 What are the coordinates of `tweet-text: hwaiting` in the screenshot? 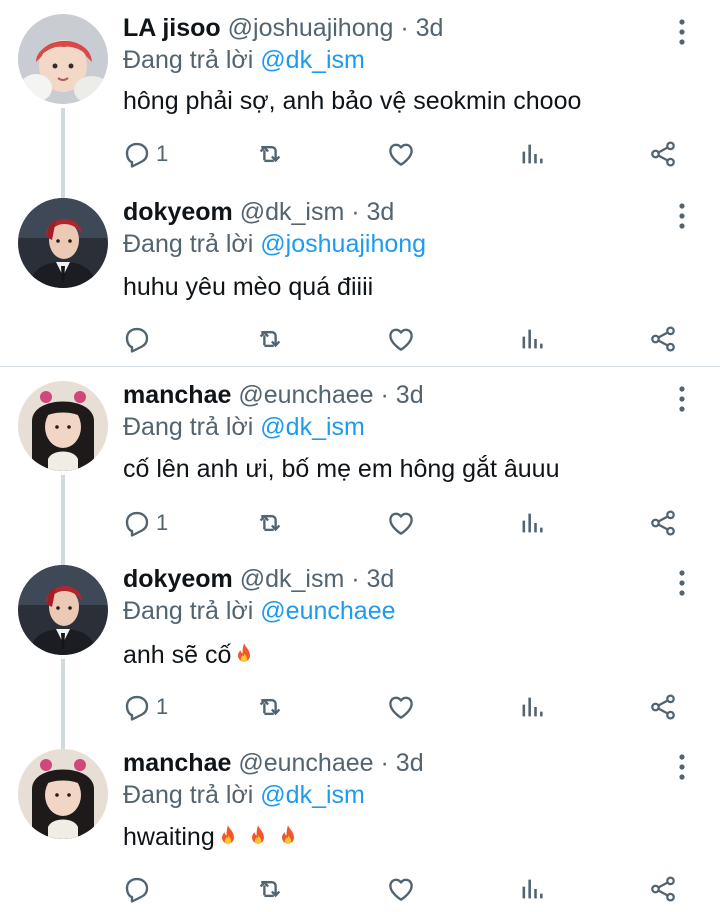 It's located at (212, 837).